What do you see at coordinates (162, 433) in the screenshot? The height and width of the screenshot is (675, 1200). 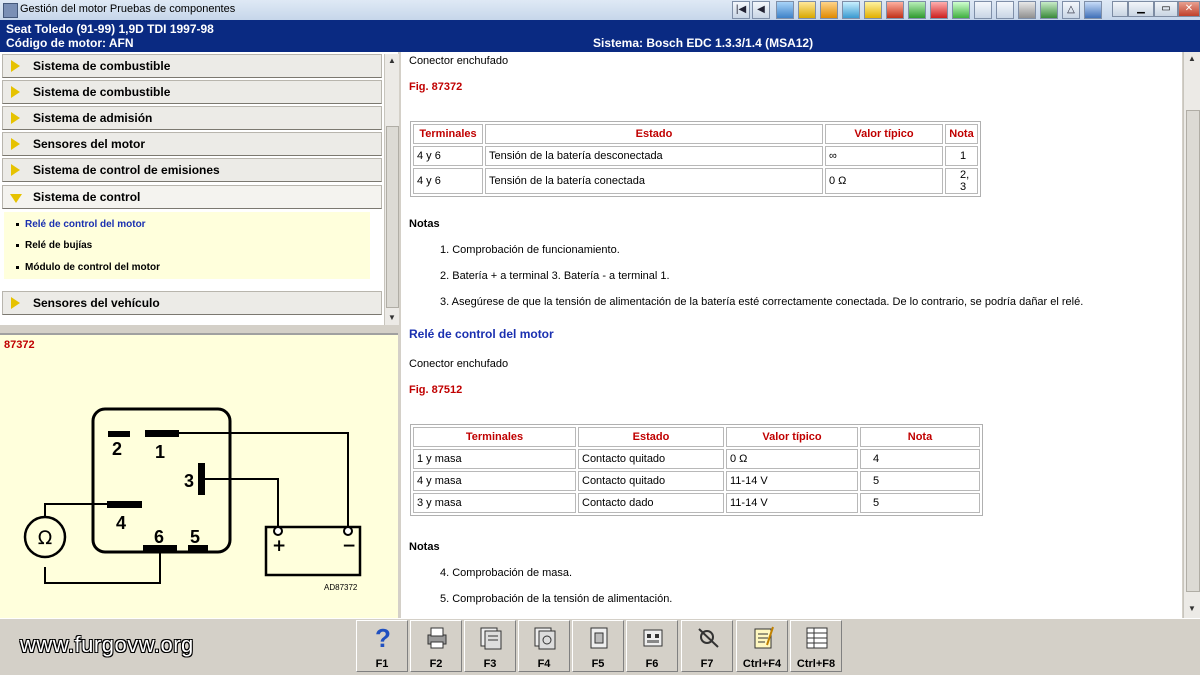 I see `pin-1-terminal` at bounding box center [162, 433].